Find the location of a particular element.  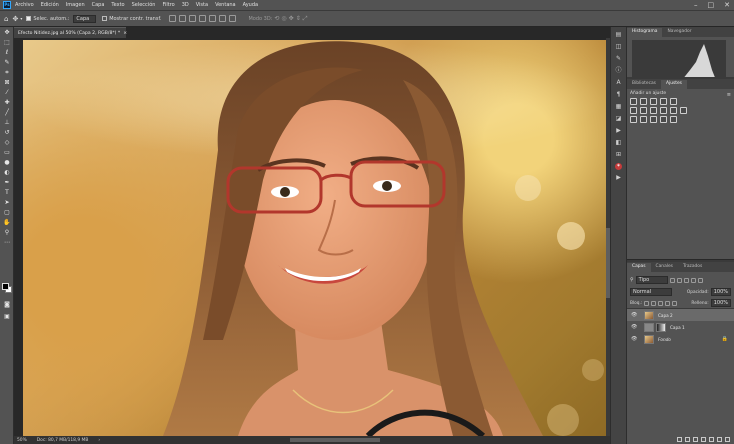

layer-row-capa-2: 👁 Capa 2 is located at coordinates (680, 315).